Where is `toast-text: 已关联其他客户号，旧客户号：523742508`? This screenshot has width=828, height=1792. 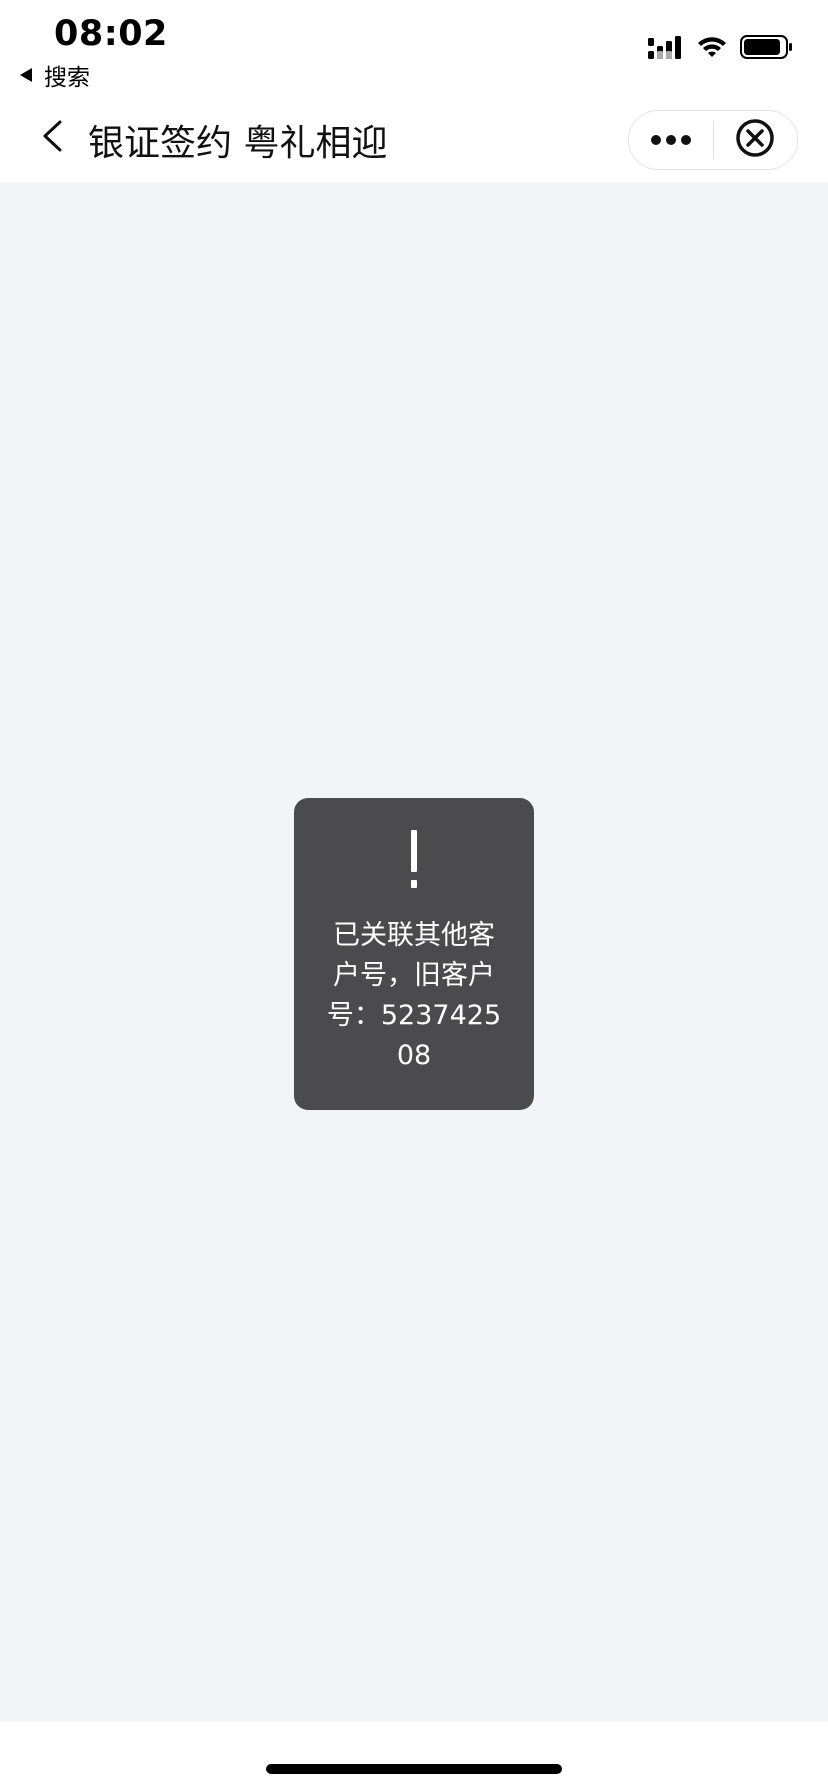
toast-text: 已关联其他客户号，旧客户号：523742508 is located at coordinates (414, 995).